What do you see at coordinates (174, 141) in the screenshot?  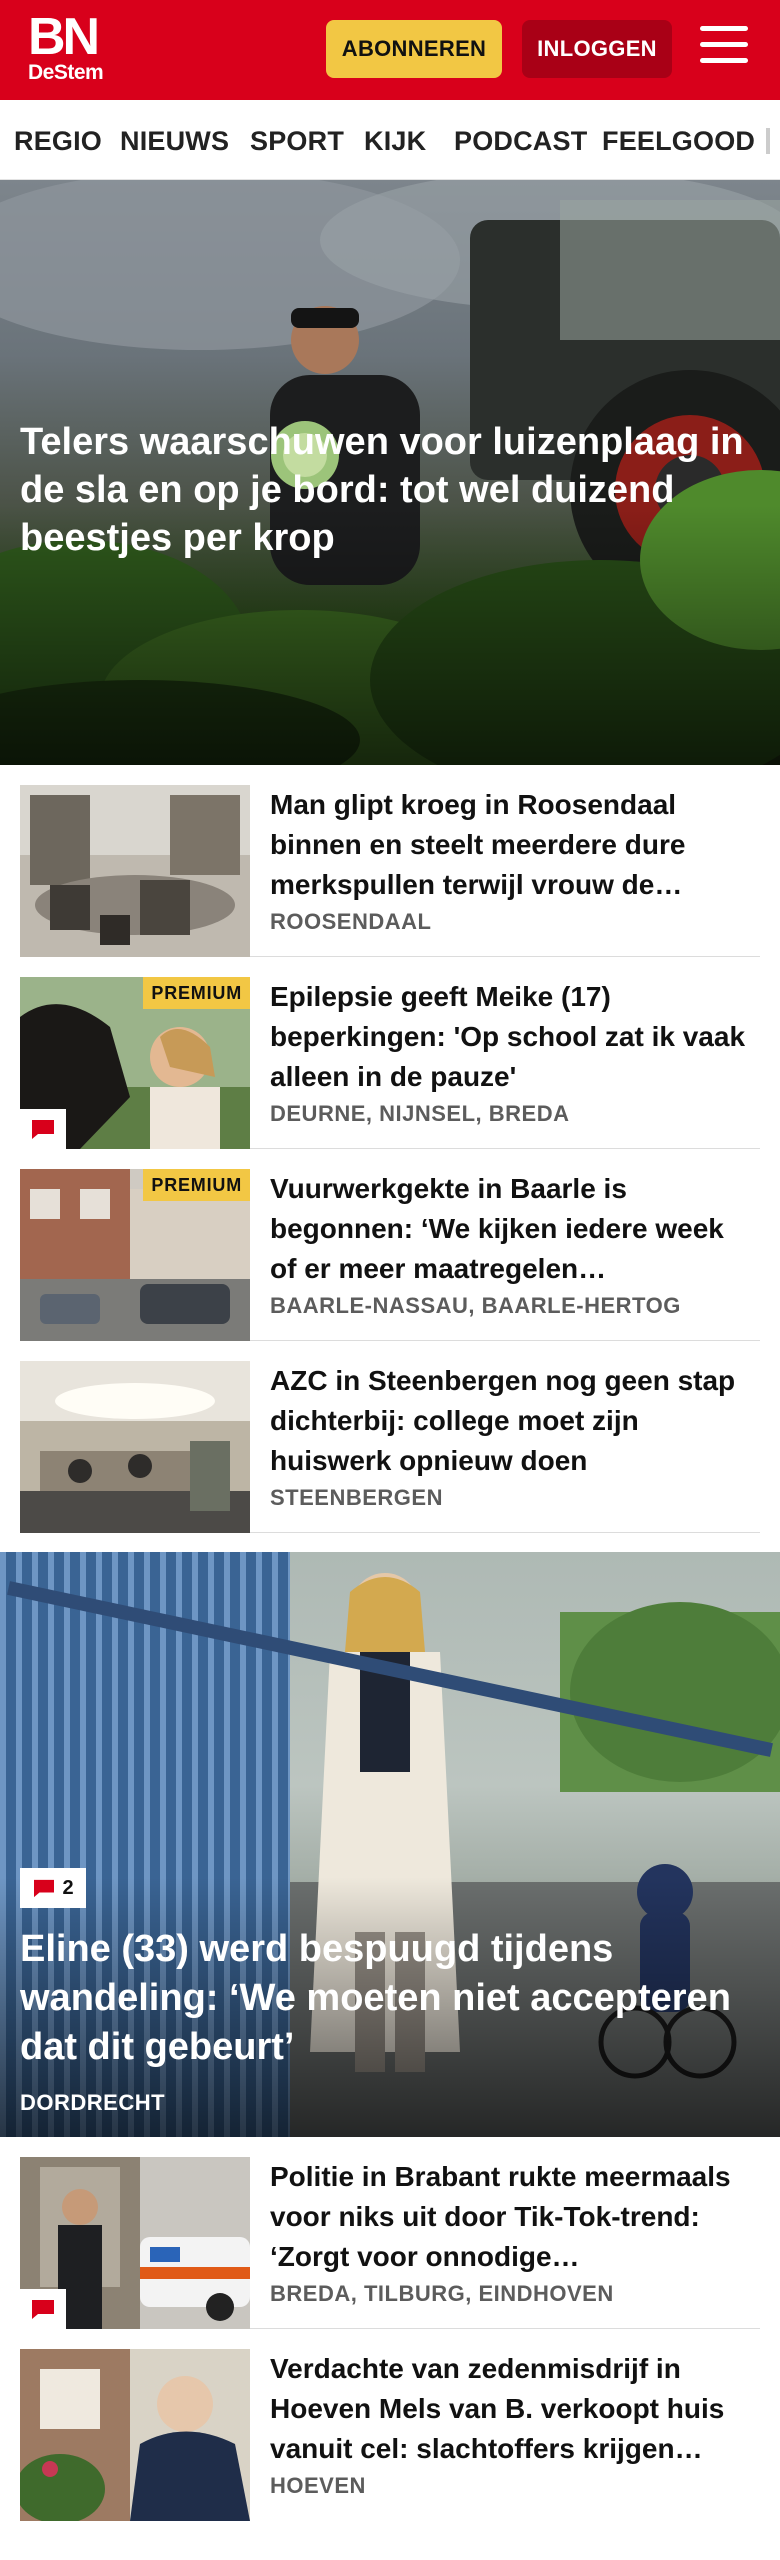 I see `nav-item-nieuws: NIEUWS` at bounding box center [174, 141].